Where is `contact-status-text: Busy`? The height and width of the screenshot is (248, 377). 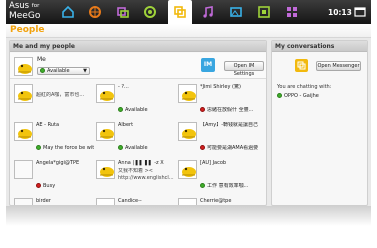 contact-status-text: Busy is located at coordinates (49, 186).